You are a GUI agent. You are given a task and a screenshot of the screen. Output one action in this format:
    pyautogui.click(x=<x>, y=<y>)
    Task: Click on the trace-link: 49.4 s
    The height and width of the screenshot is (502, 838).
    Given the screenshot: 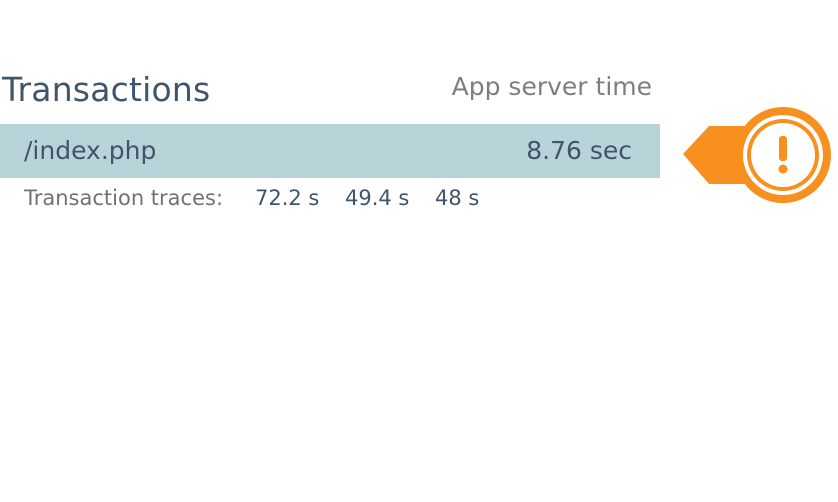 What is the action you would take?
    pyautogui.click(x=377, y=198)
    